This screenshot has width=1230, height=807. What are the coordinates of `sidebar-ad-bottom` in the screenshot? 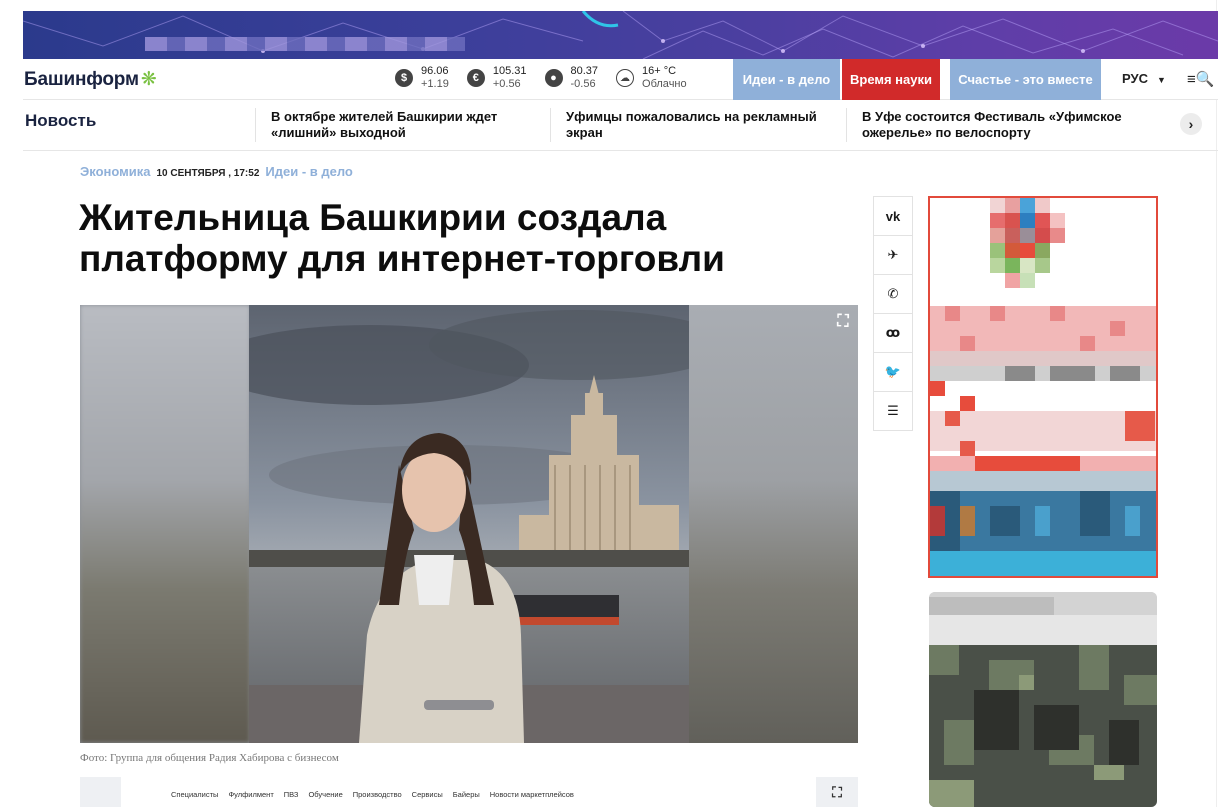 It's located at (1043, 699).